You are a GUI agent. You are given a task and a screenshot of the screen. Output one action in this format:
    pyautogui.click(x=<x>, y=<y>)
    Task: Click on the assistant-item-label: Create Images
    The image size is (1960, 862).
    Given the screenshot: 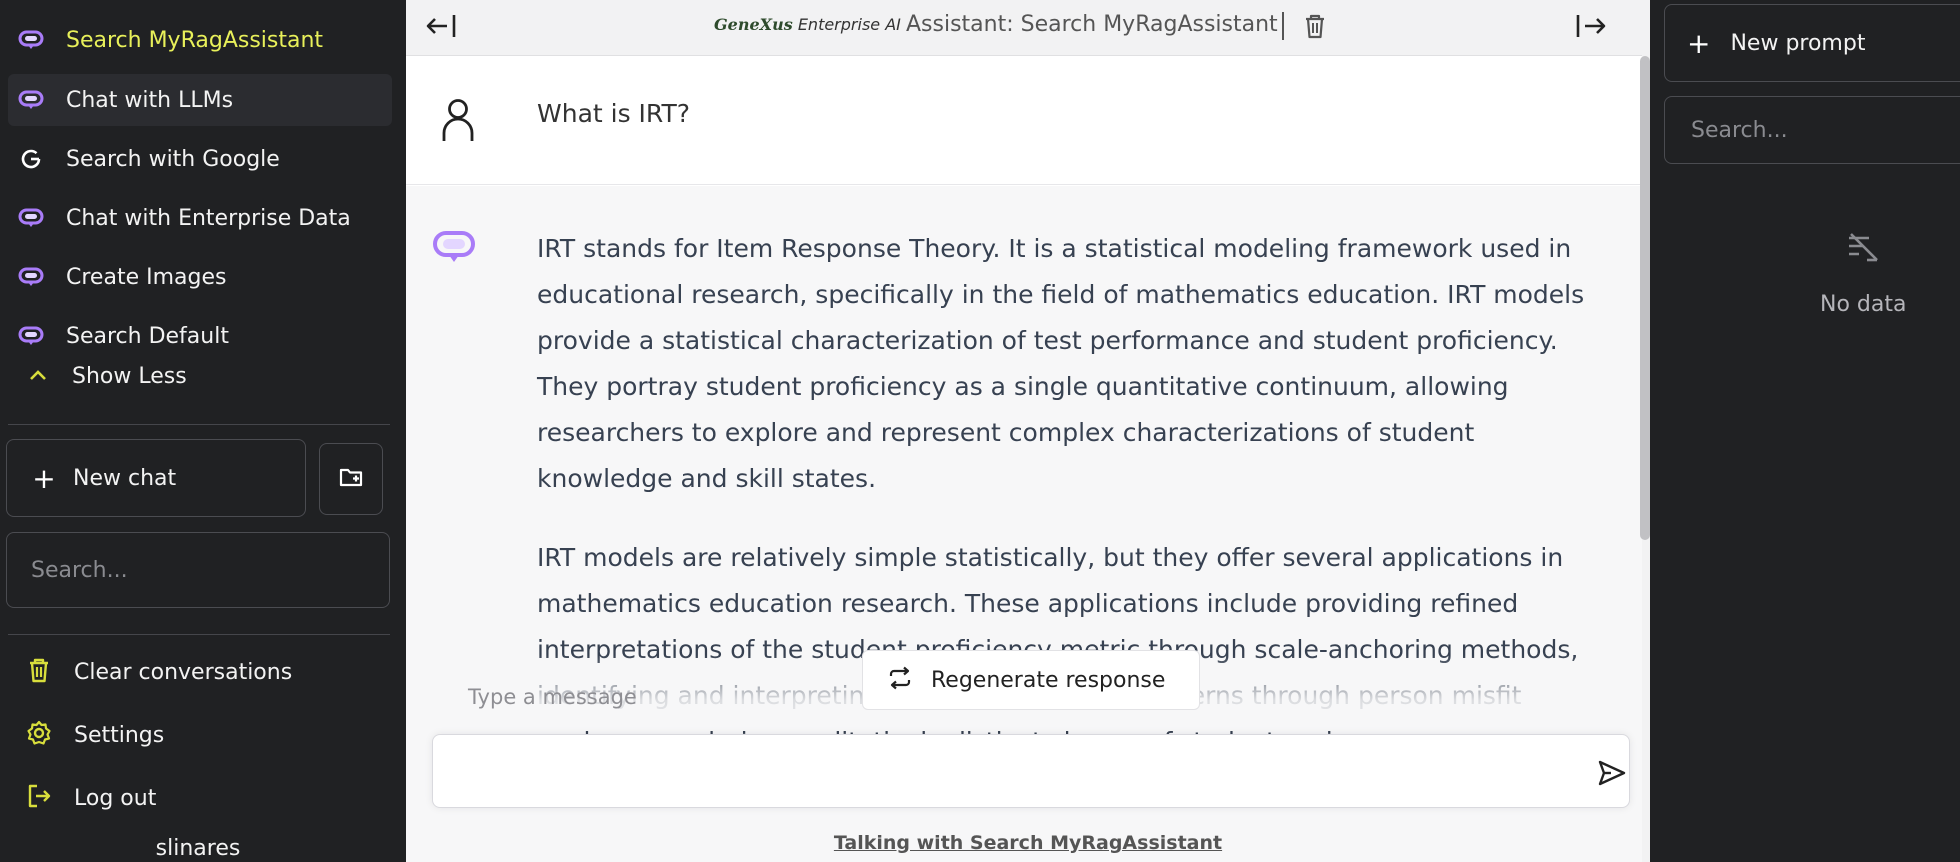 What is the action you would take?
    pyautogui.click(x=146, y=277)
    